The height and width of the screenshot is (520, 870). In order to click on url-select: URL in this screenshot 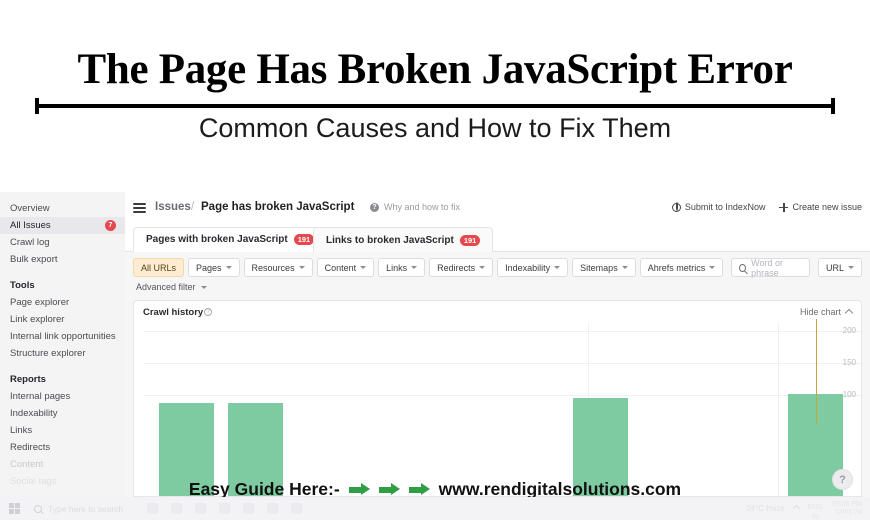, I will do `click(839, 267)`.